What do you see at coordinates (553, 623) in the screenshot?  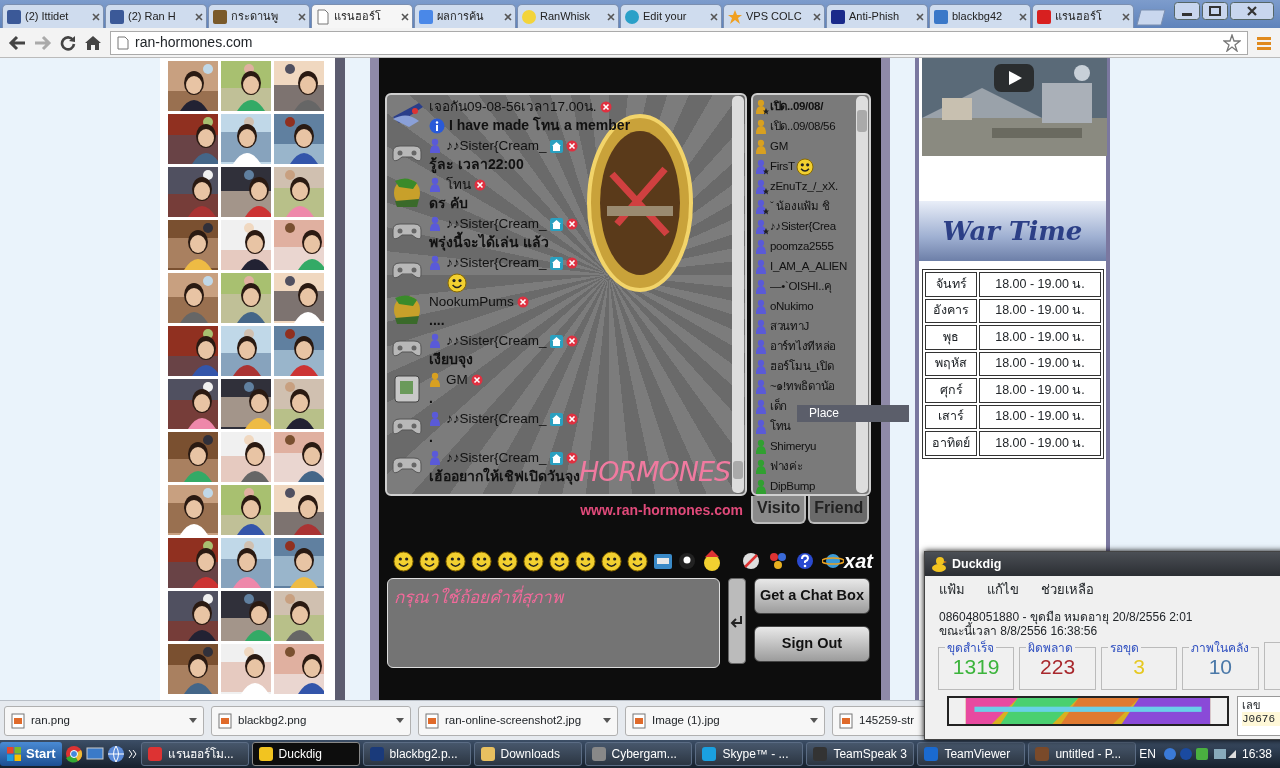 I see `message-input: กรุณาใช้ถ้อยคำที่สุภาพ` at bounding box center [553, 623].